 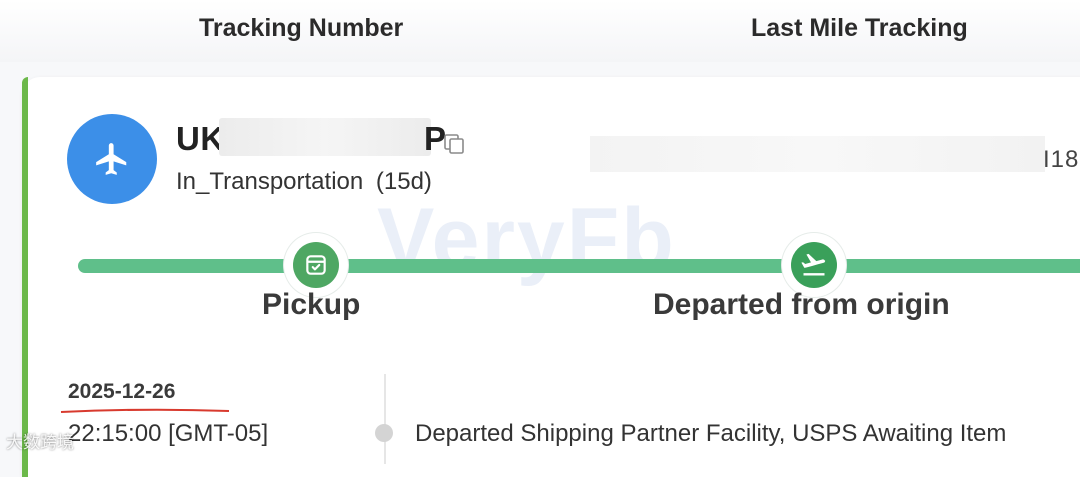 What do you see at coordinates (40, 442) in the screenshot?
I see `source-credit-watermark: 大数跨境` at bounding box center [40, 442].